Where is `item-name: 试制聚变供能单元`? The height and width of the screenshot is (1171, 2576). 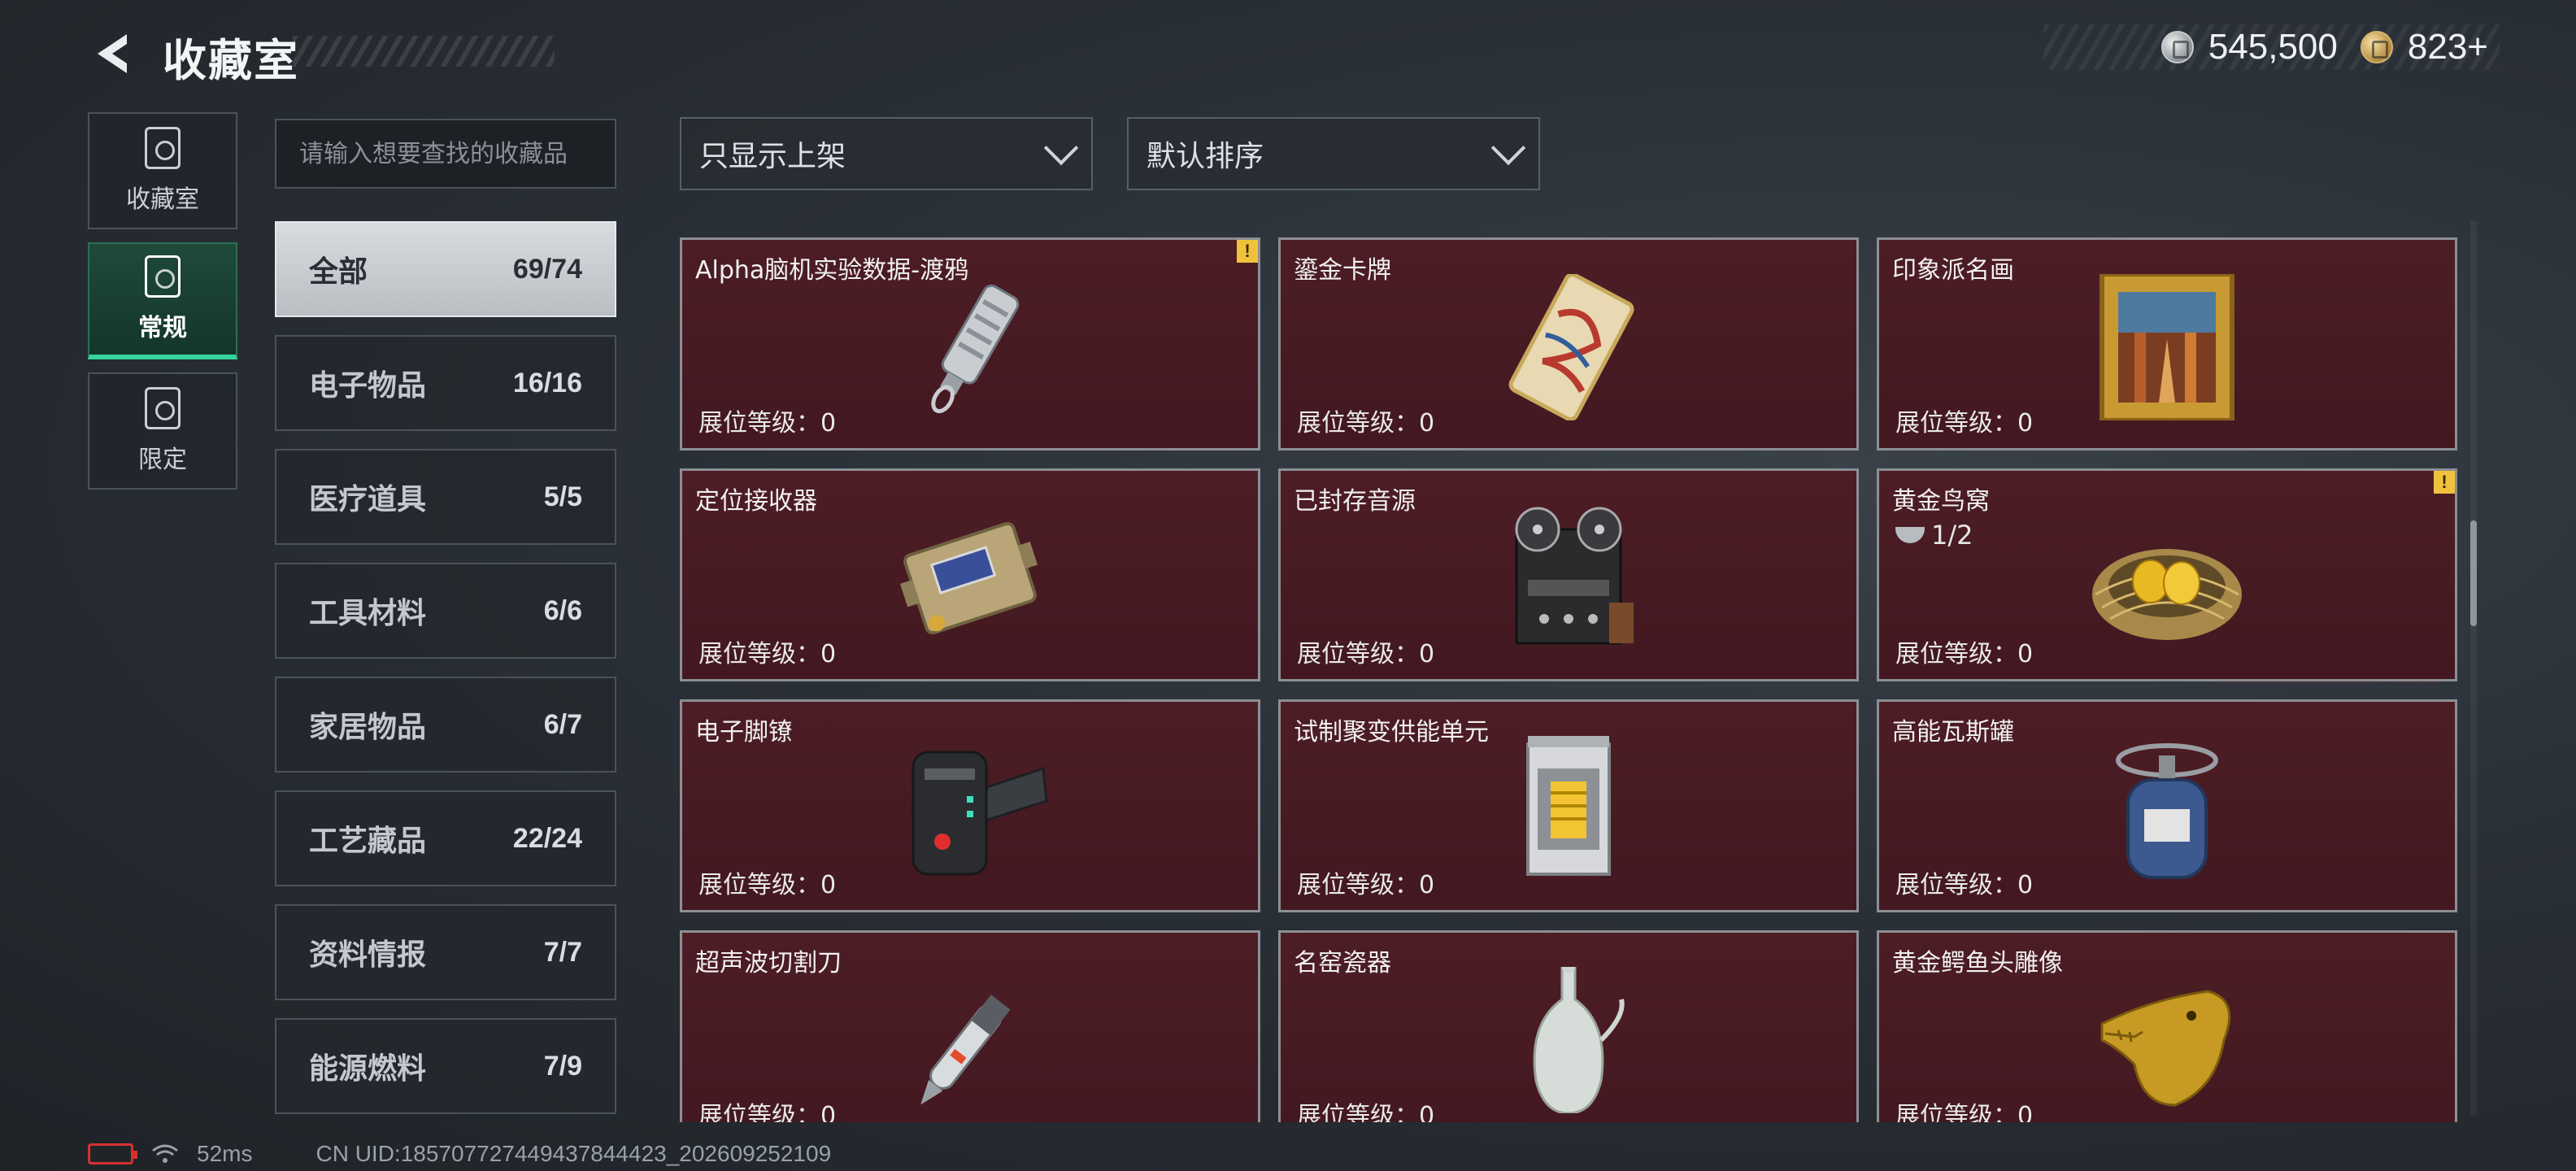
item-name: 试制聚变供能单元 is located at coordinates (1392, 732).